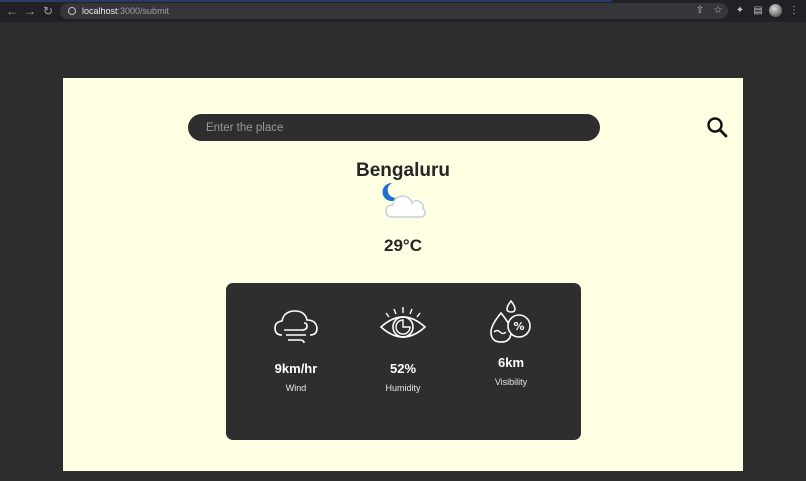 The height and width of the screenshot is (481, 806). What do you see at coordinates (718, 11) in the screenshot?
I see `star-icon: ☆` at bounding box center [718, 11].